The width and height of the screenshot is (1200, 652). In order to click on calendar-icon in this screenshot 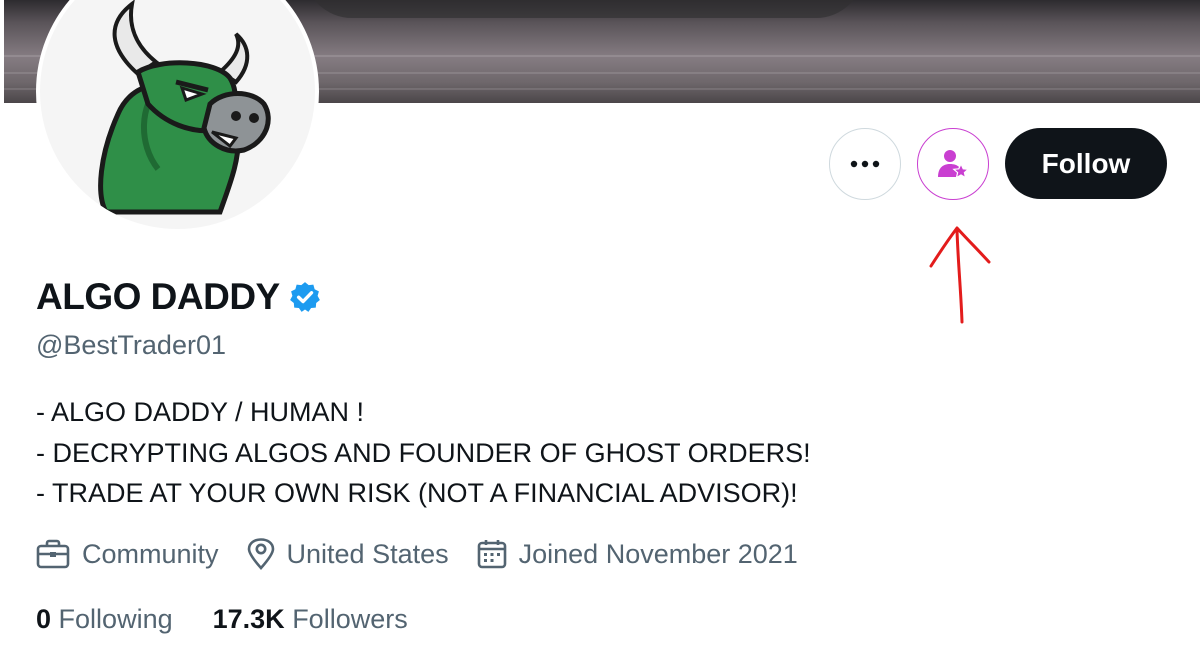, I will do `click(491, 554)`.